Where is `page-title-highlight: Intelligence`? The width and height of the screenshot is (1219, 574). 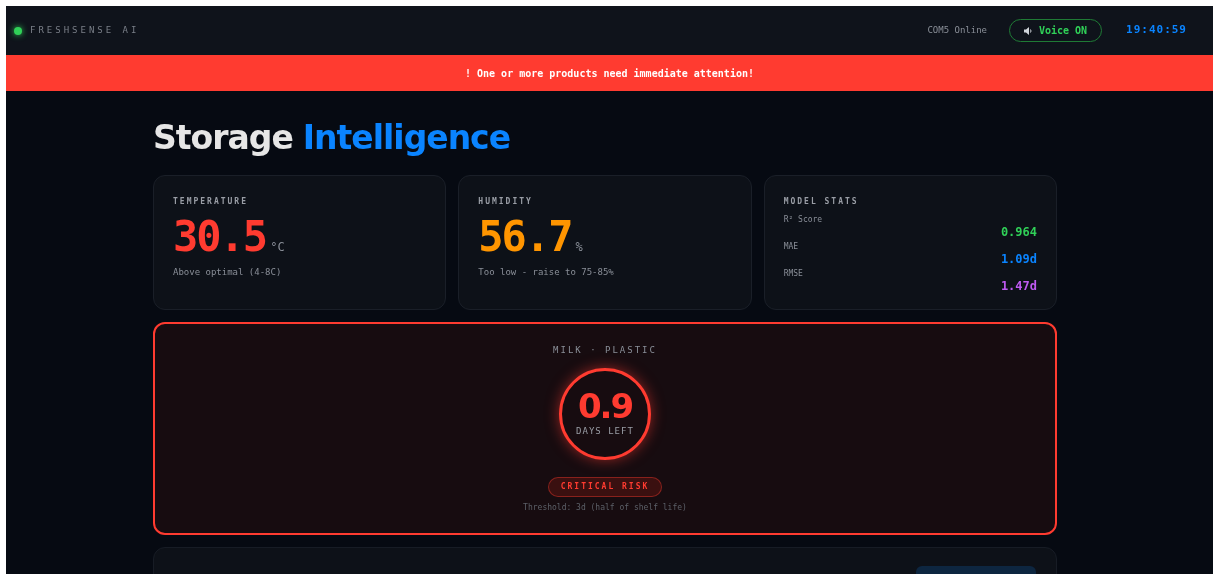 page-title-highlight: Intelligence is located at coordinates (406, 140).